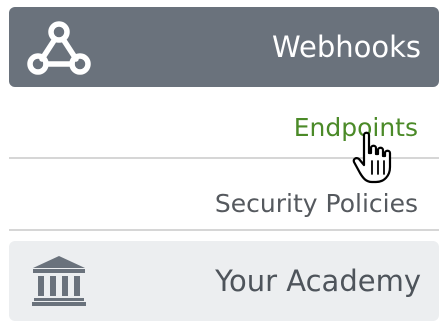  I want to click on hand-pointer-cursor, so click(372, 157).